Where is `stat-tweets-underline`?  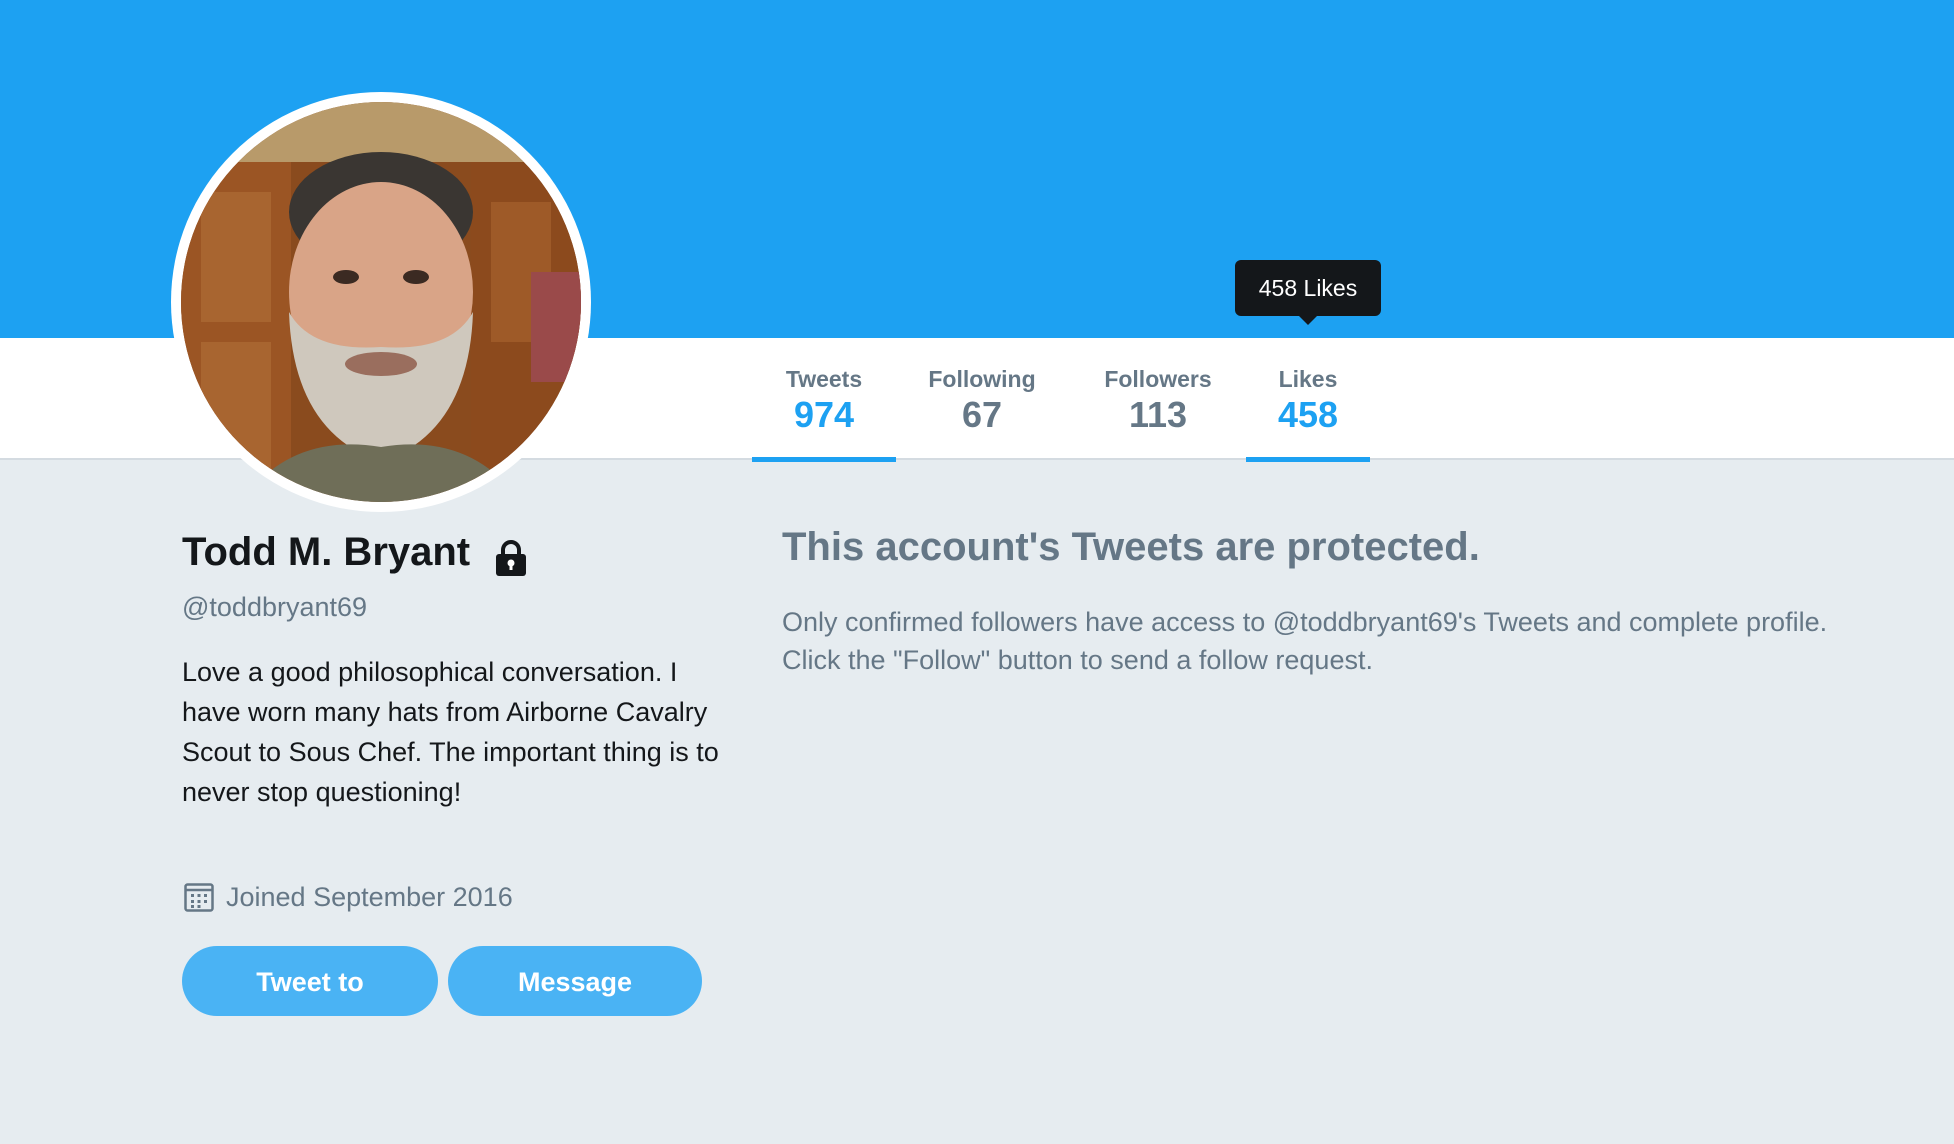 stat-tweets-underline is located at coordinates (824, 459).